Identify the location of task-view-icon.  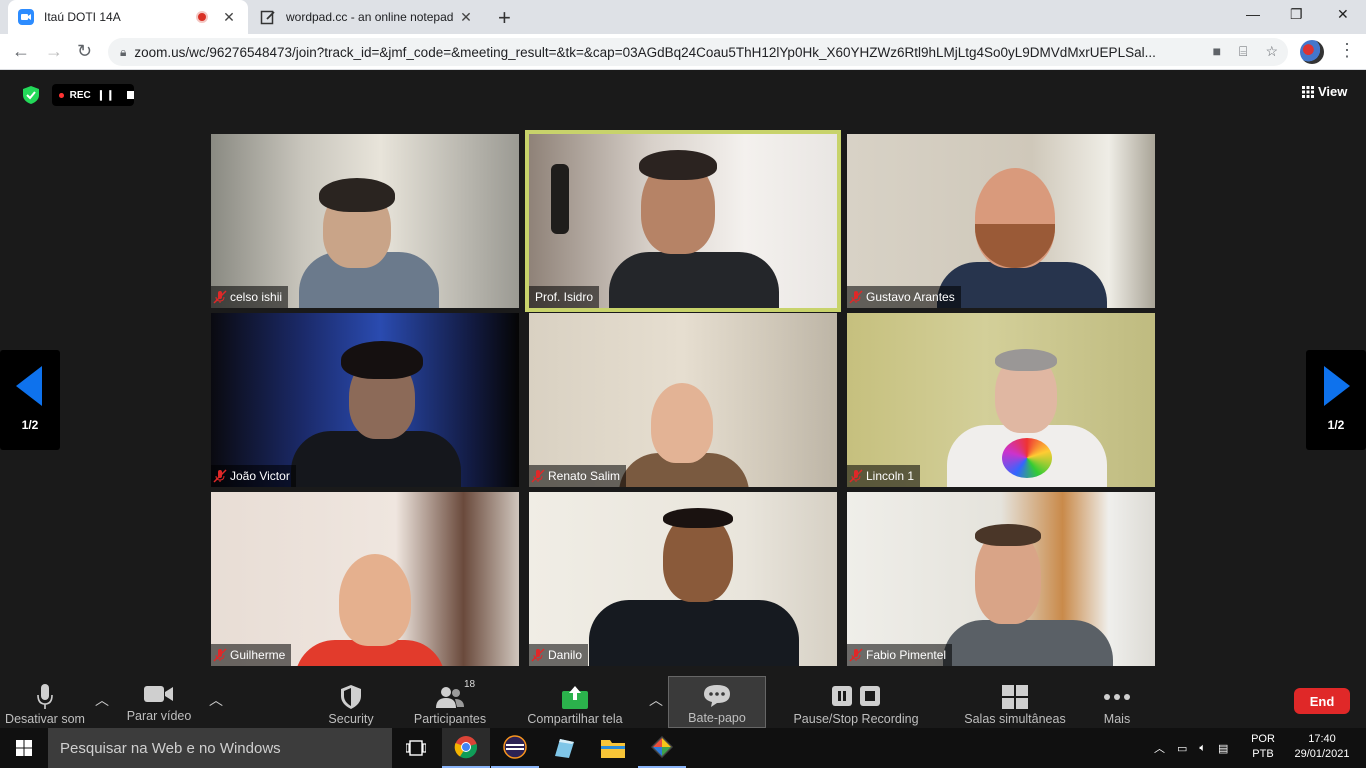
(416, 748).